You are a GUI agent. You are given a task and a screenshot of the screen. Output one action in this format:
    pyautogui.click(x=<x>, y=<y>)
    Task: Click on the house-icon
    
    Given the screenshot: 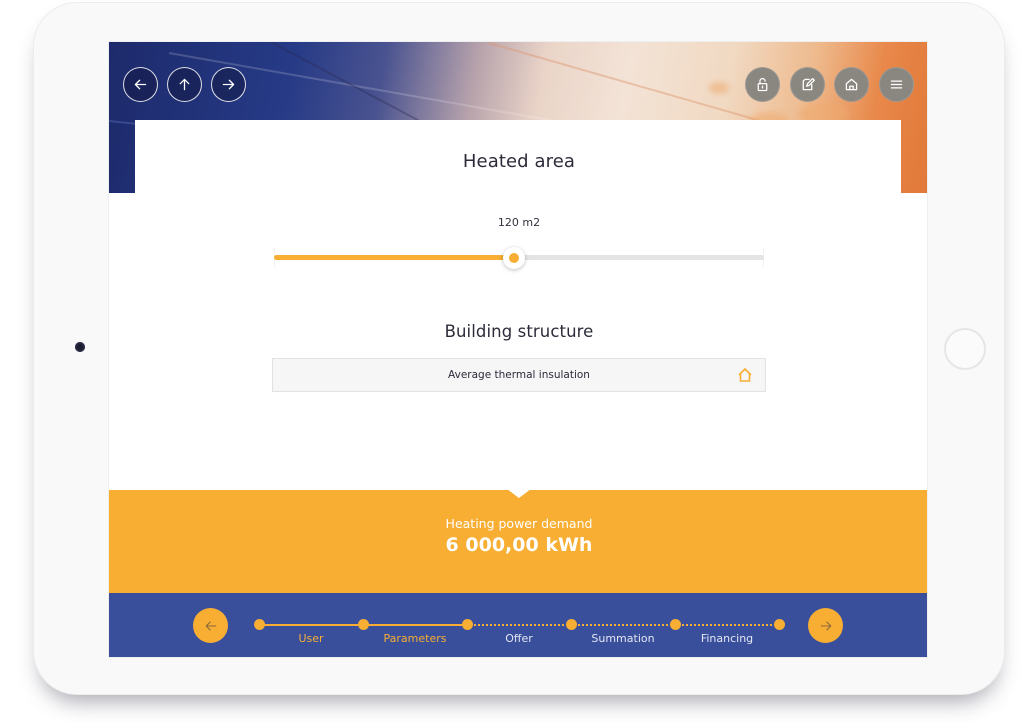 What is the action you would take?
    pyautogui.click(x=745, y=375)
    